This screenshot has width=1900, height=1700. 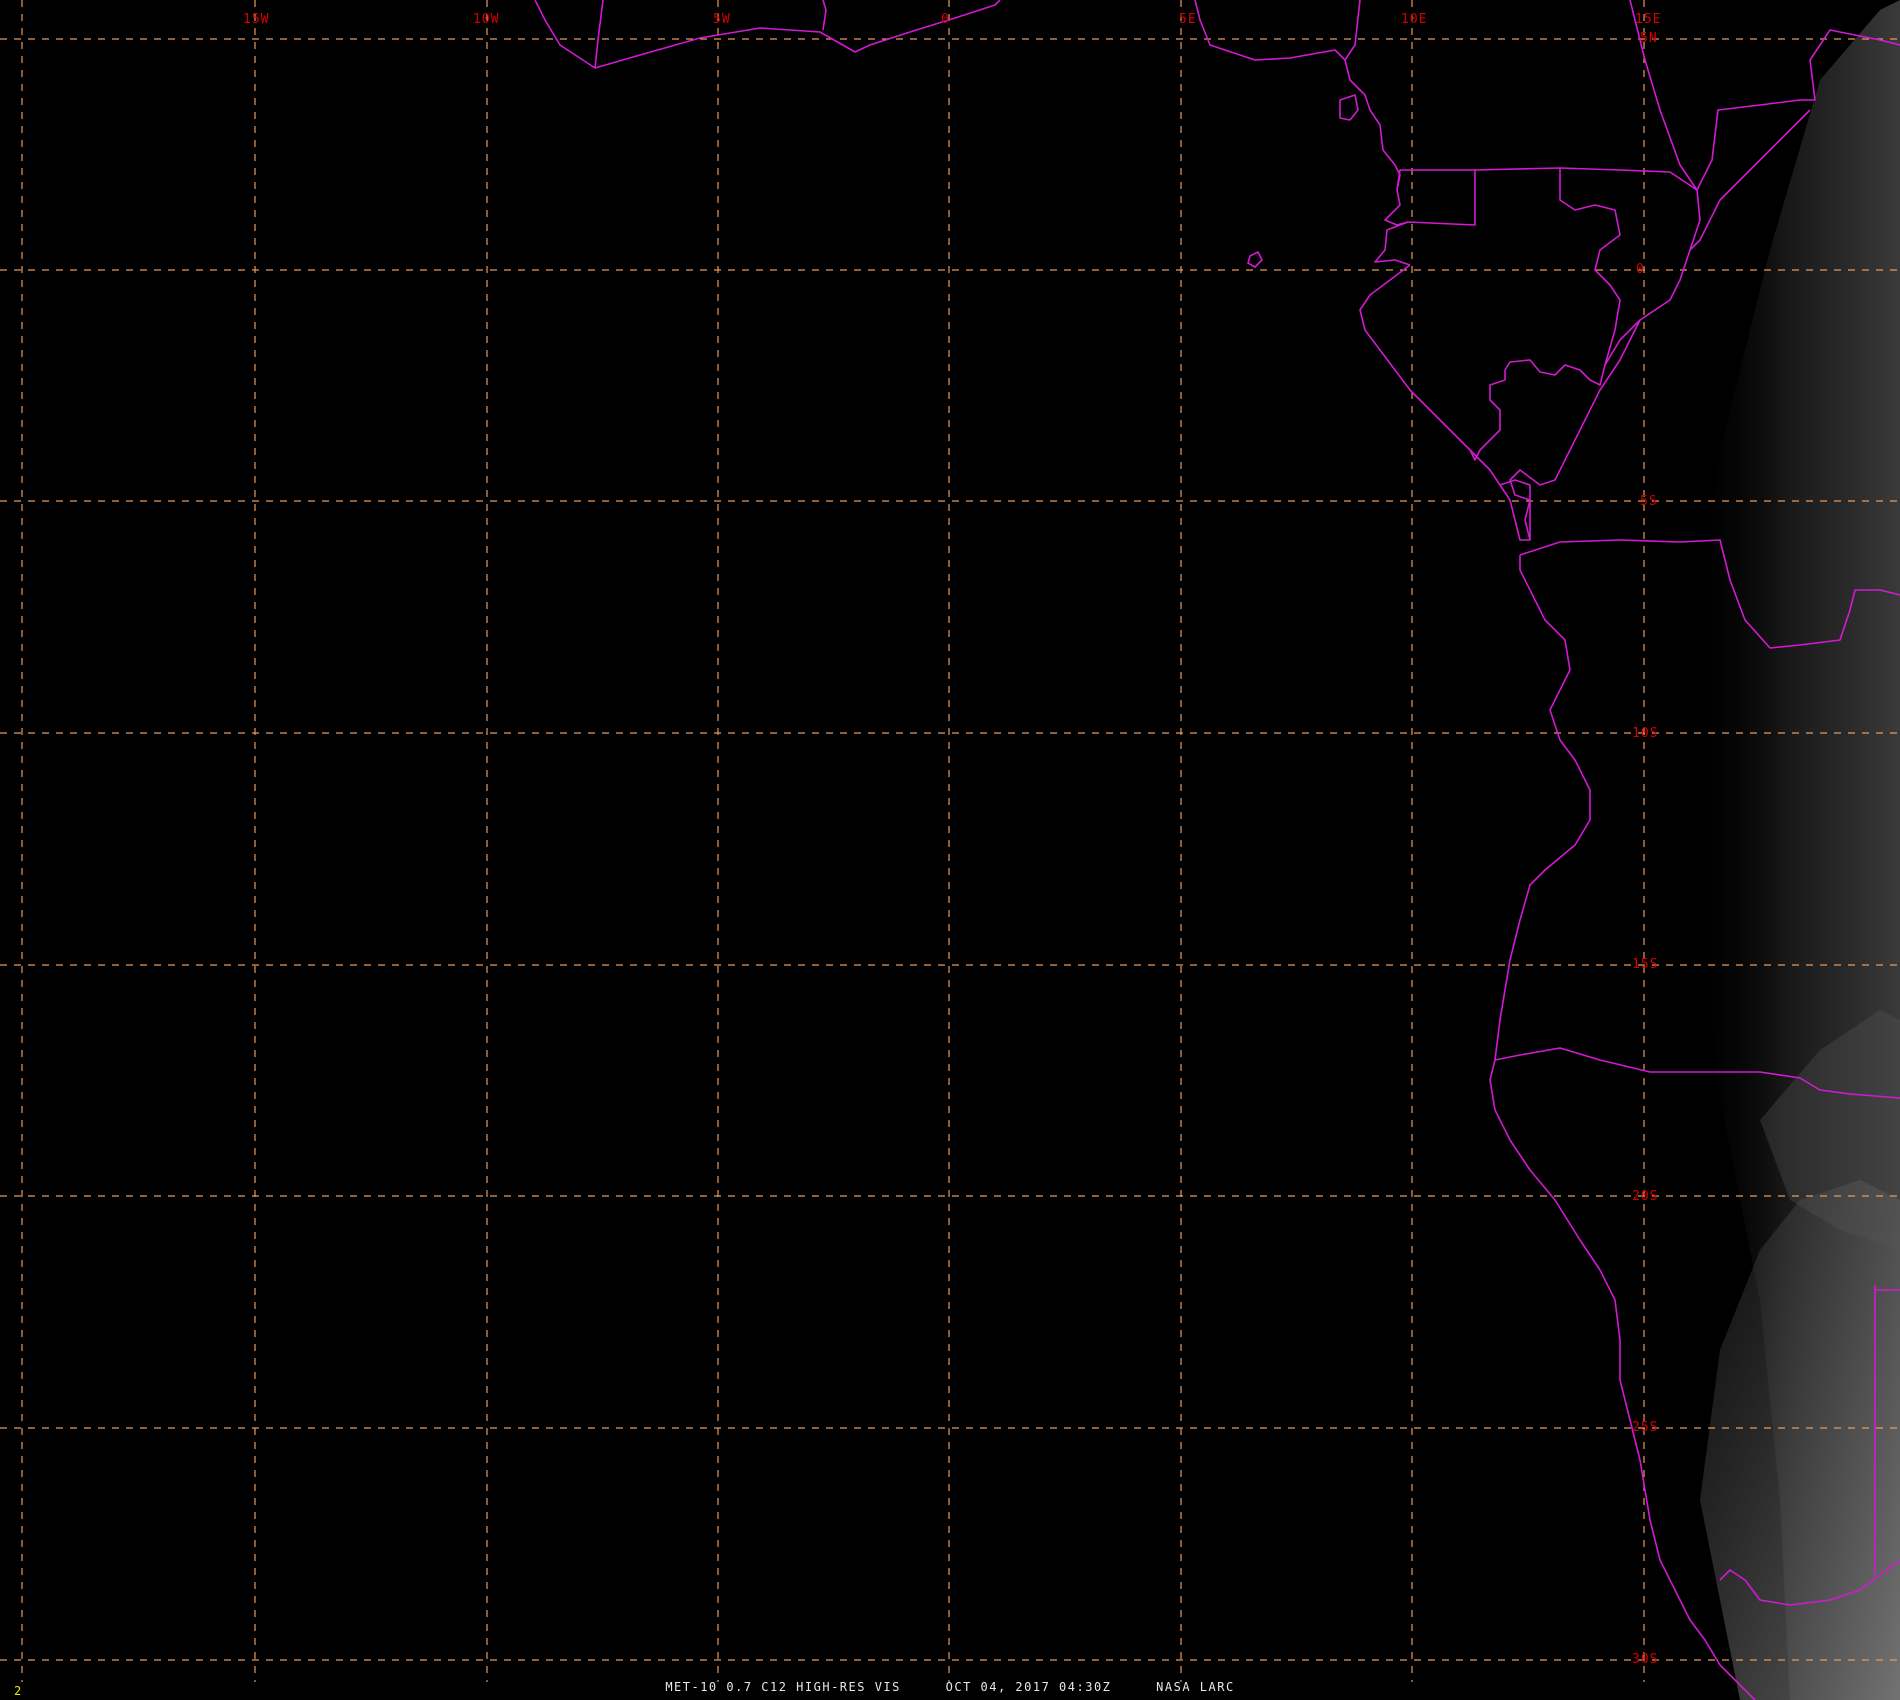 I want to click on equatorial-guinea, so click(x=1425, y=217).